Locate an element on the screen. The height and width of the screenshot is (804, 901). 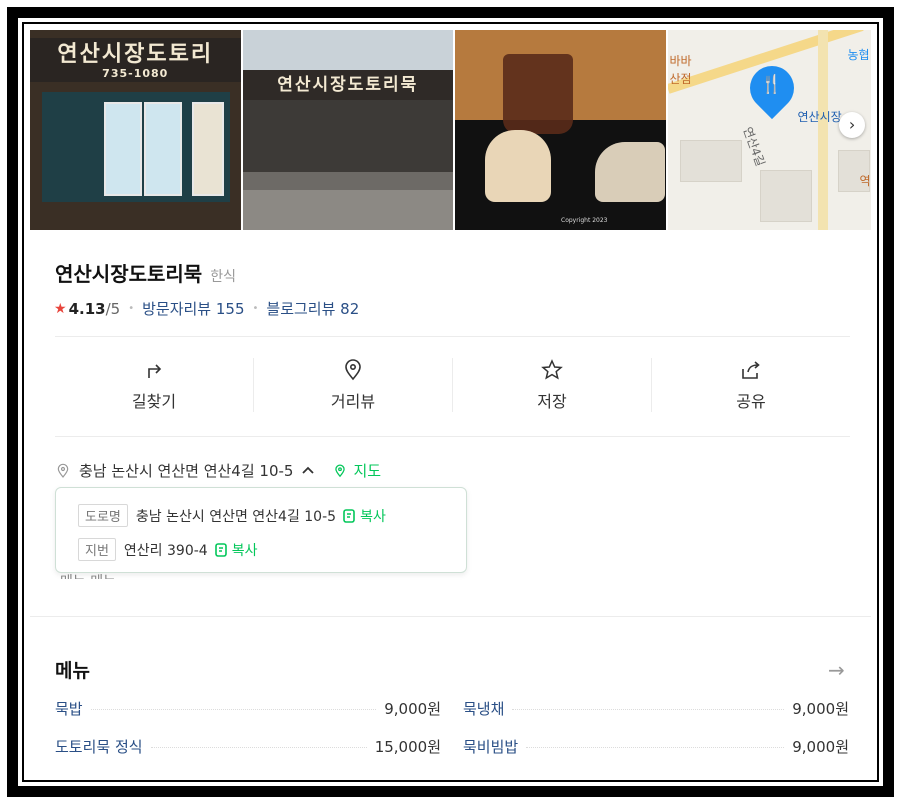
map-pin-green-icon is located at coordinates (340, 470).